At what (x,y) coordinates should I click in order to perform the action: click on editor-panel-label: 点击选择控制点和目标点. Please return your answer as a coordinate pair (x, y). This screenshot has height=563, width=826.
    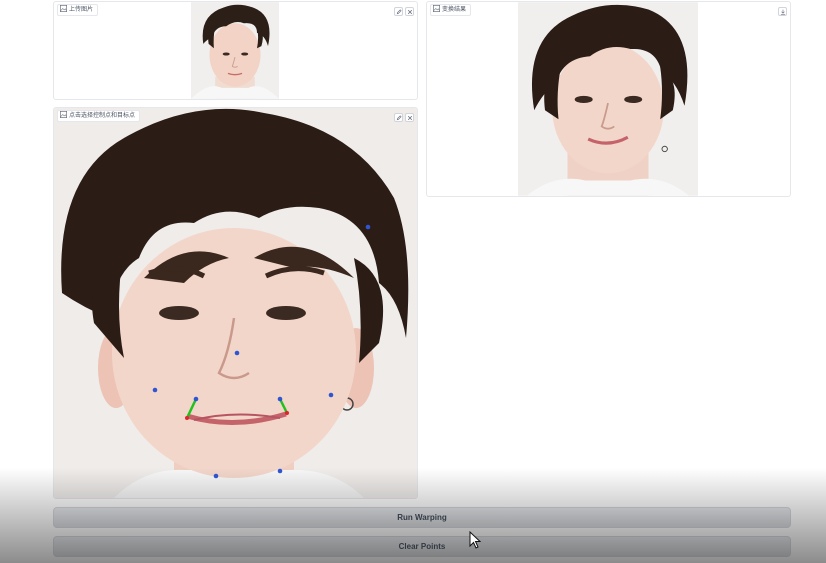
    Looking at the image, I should click on (99, 116).